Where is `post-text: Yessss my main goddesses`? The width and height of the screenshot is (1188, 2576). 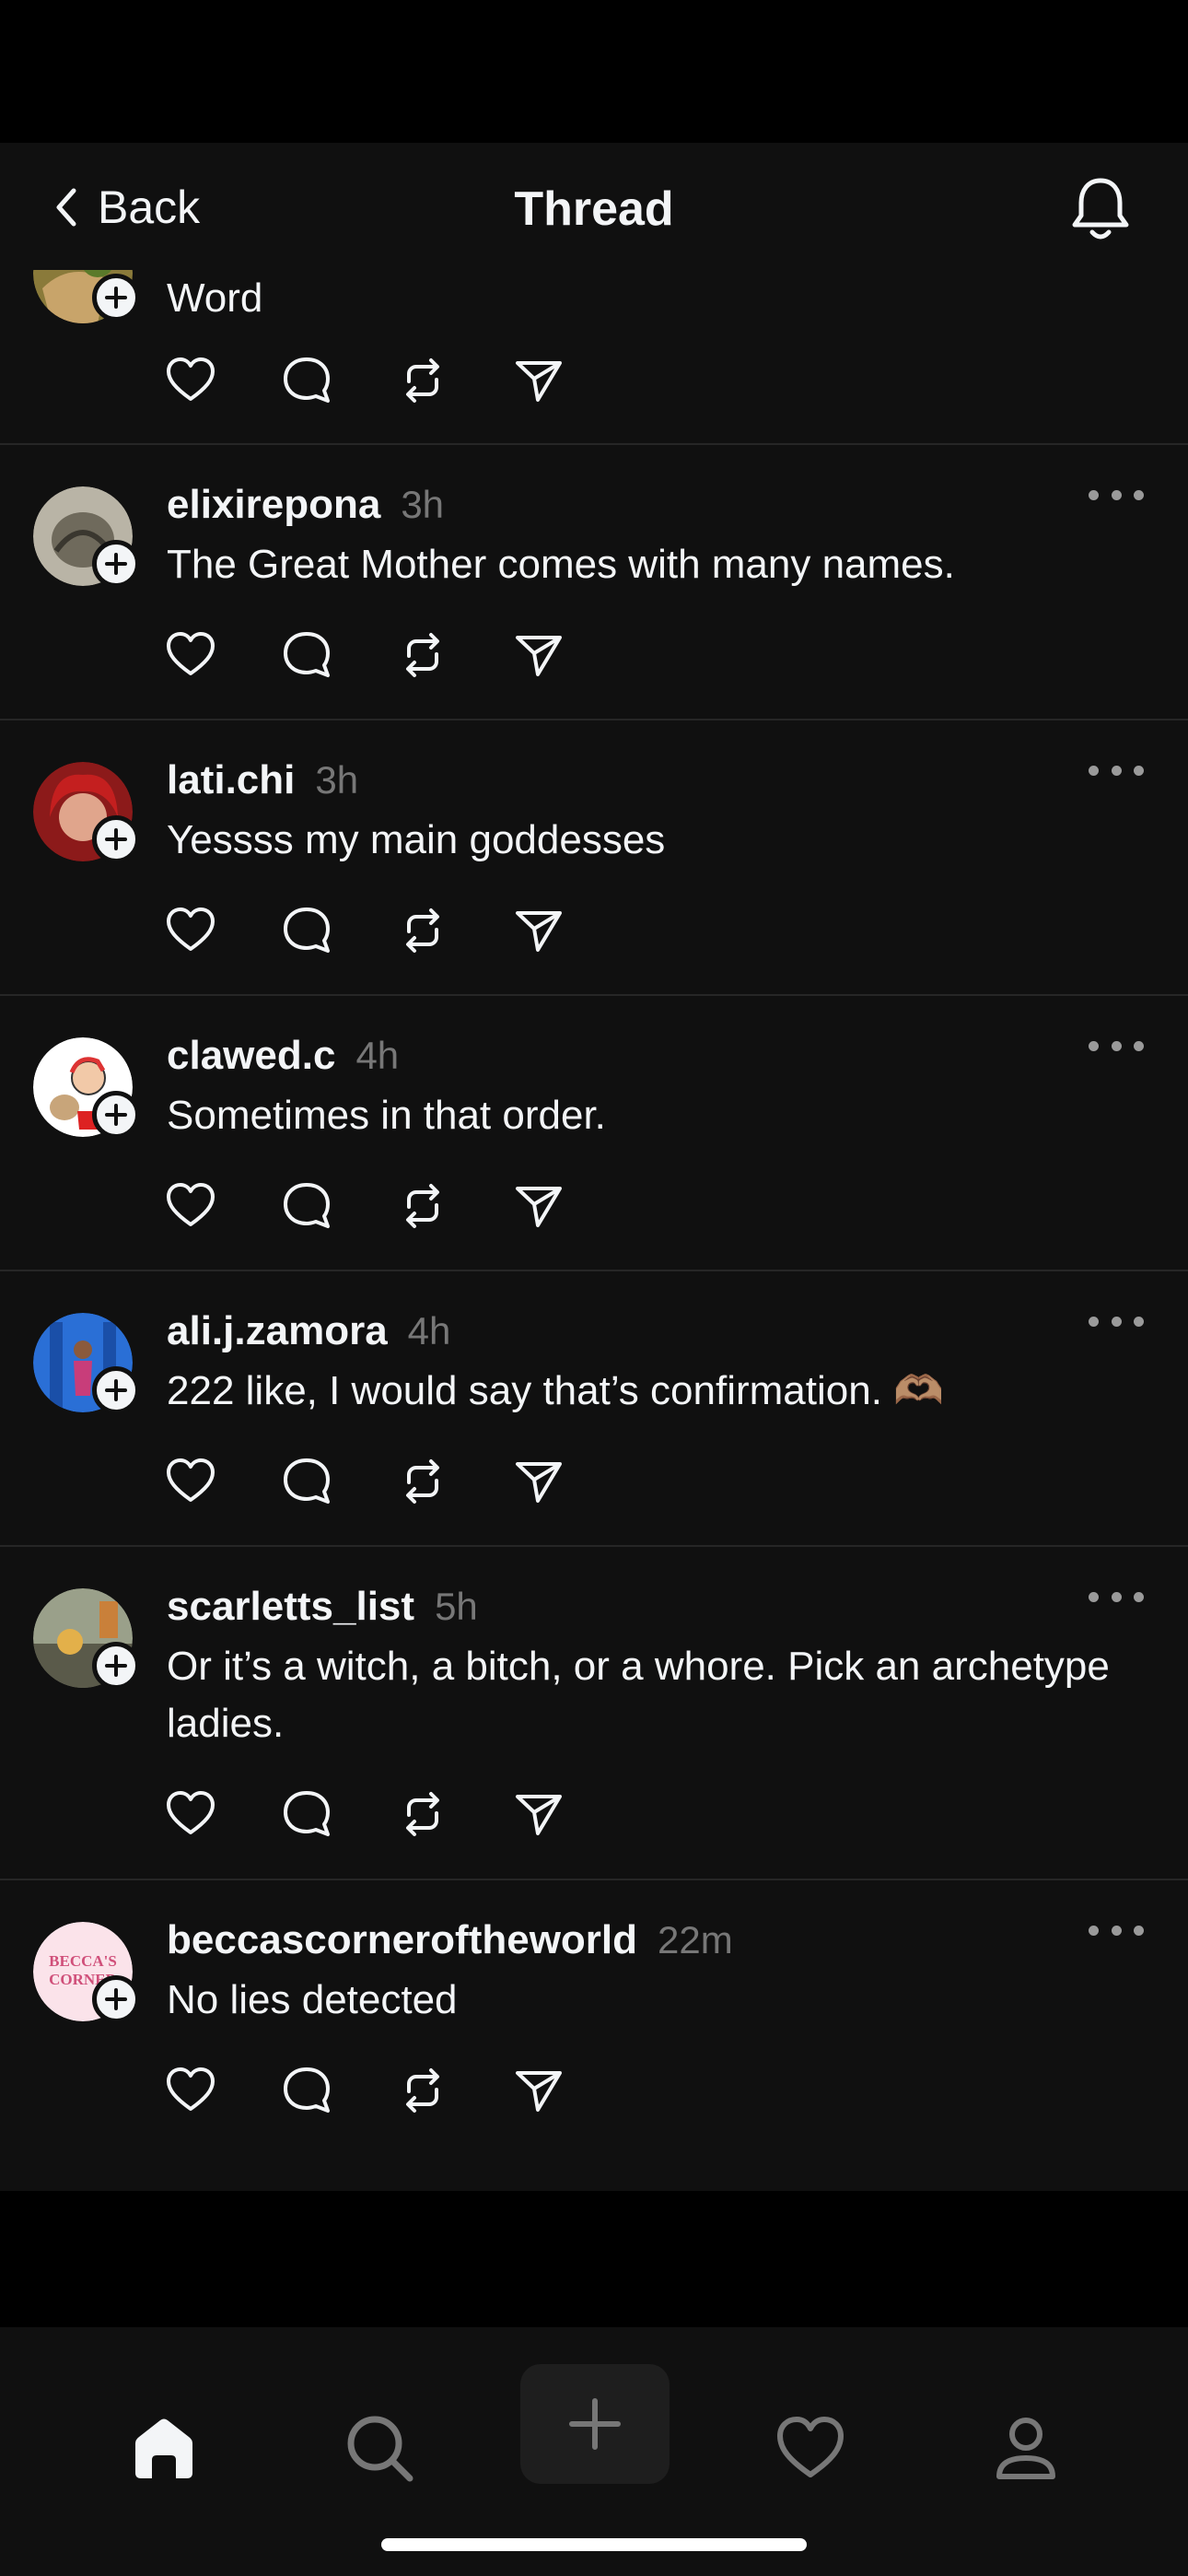 post-text: Yessss my main goddesses is located at coordinates (416, 839).